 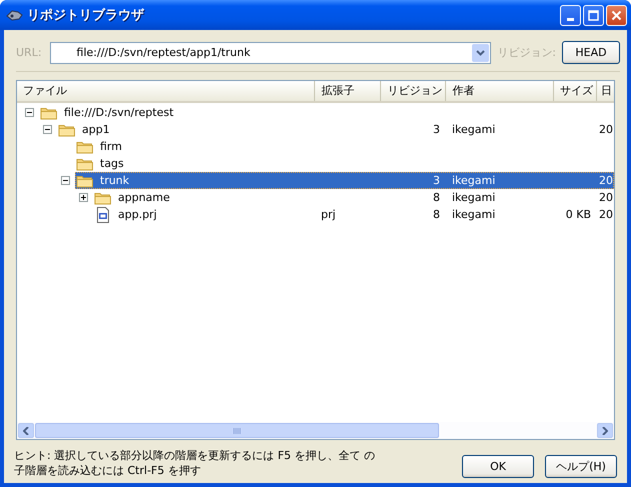 I want to click on column-header: リビジョン, so click(x=413, y=91).